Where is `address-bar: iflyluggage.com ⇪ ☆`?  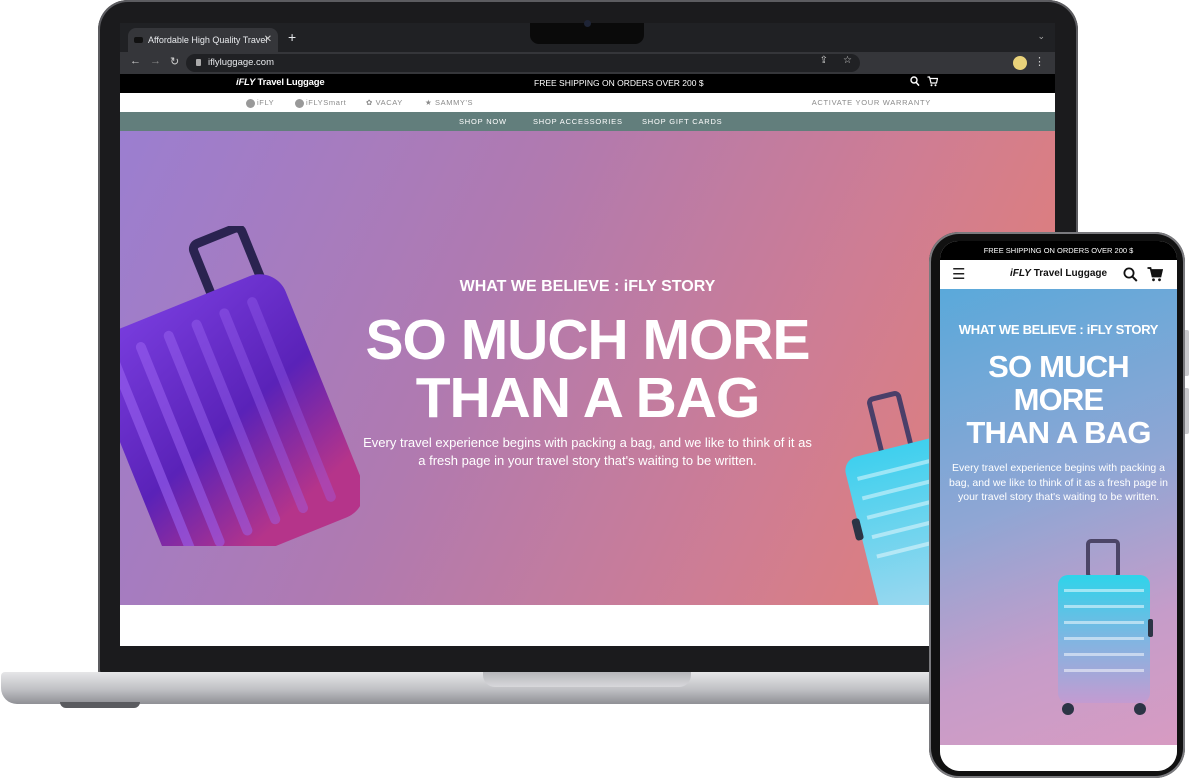
address-bar: iflyluggage.com ⇪ ☆ is located at coordinates (523, 63).